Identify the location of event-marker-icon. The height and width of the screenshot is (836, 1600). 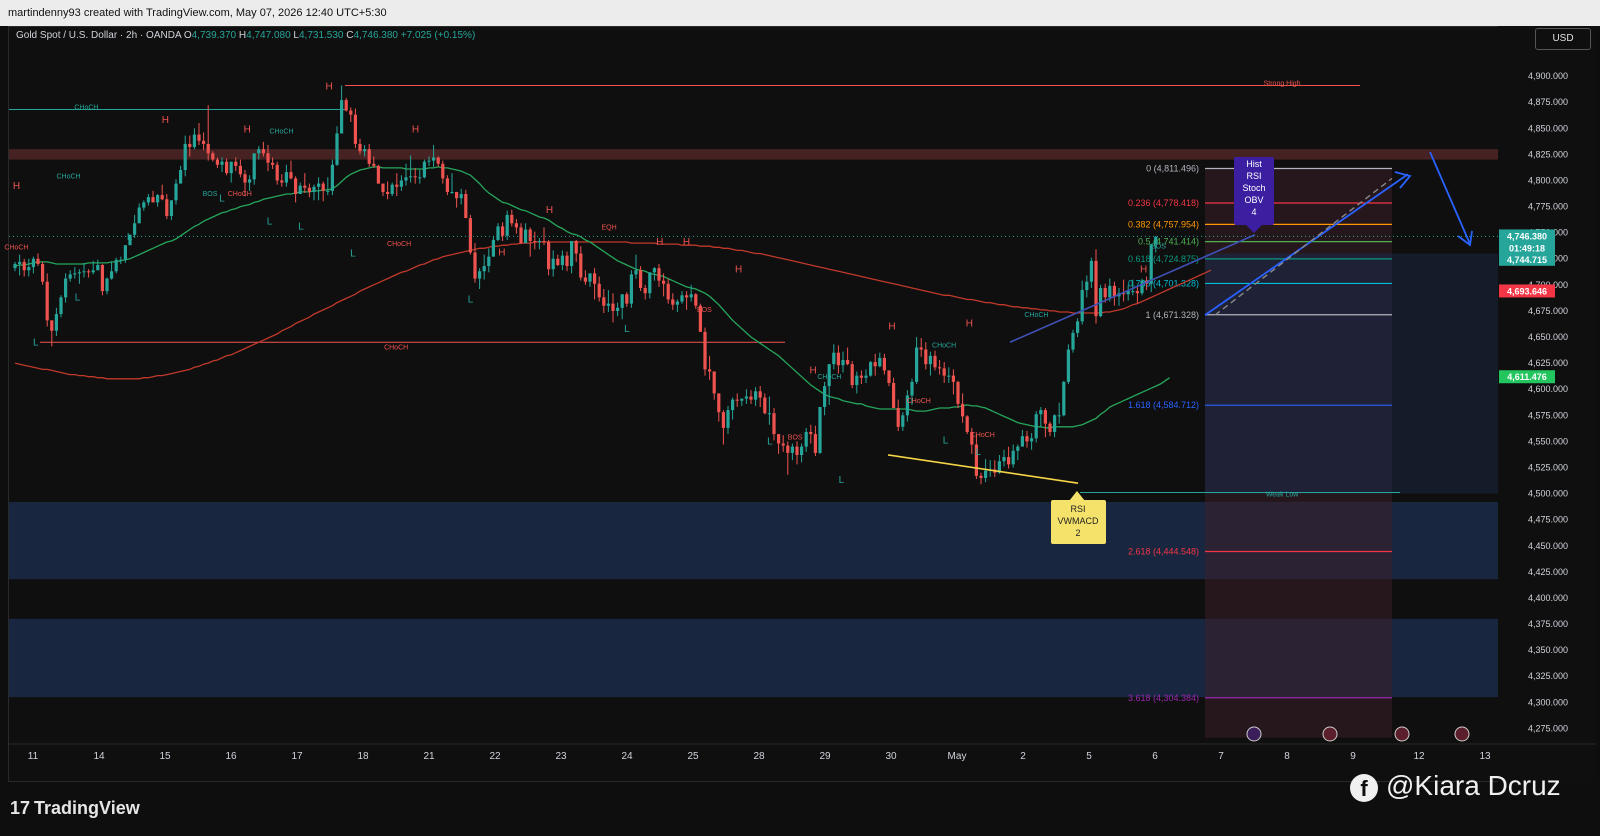
(1254, 734).